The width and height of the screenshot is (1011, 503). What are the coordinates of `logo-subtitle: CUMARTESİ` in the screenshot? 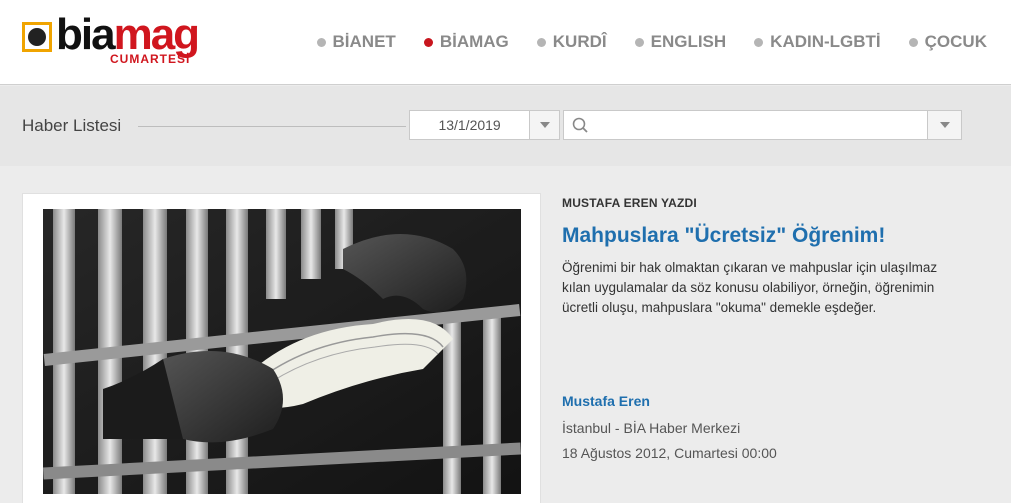 It's located at (150, 59).